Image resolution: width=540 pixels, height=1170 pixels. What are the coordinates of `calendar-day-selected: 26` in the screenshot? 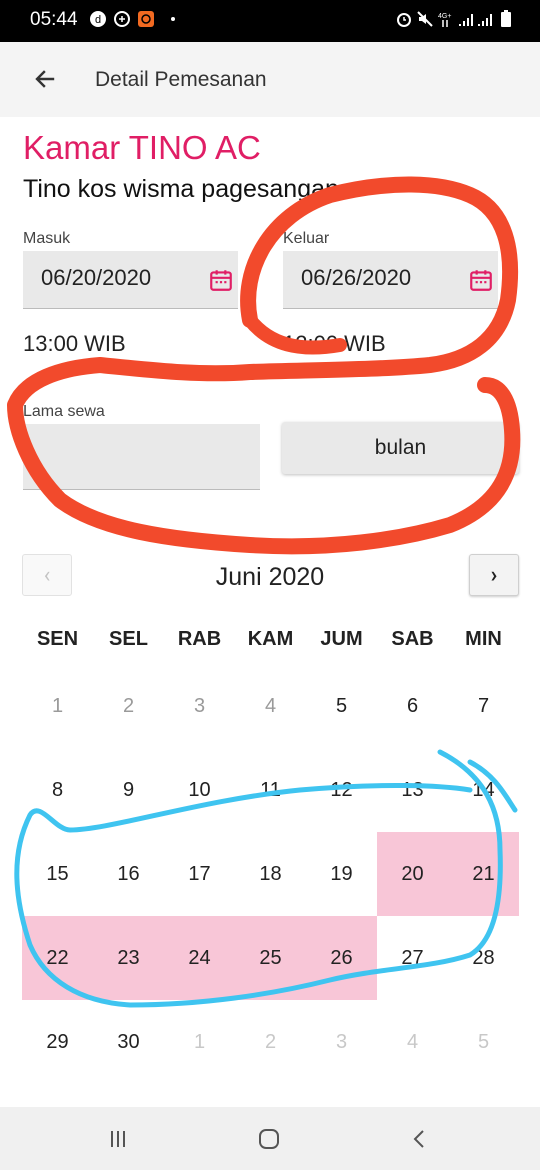 It's located at (341, 958).